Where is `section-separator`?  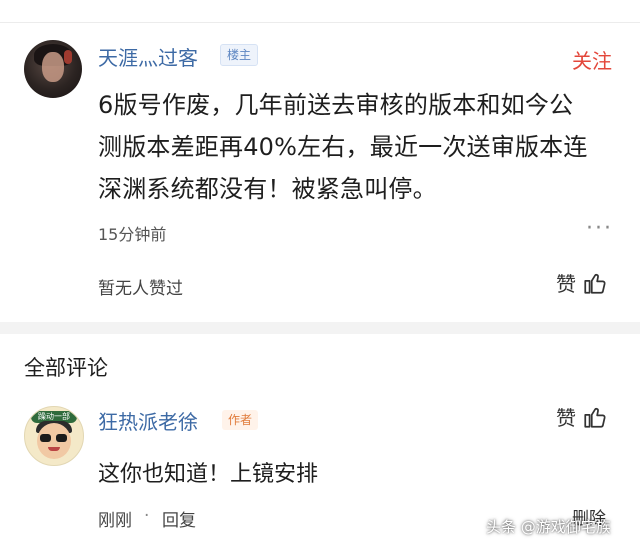
section-separator is located at coordinates (320, 328).